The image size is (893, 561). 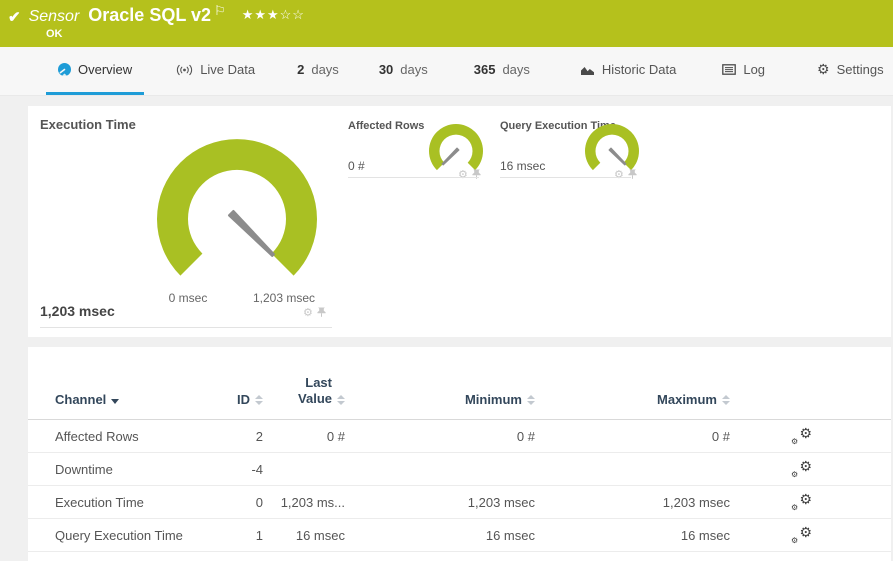 I want to click on table-row: Downtime -4 ⚙ ⚙, so click(x=459, y=469).